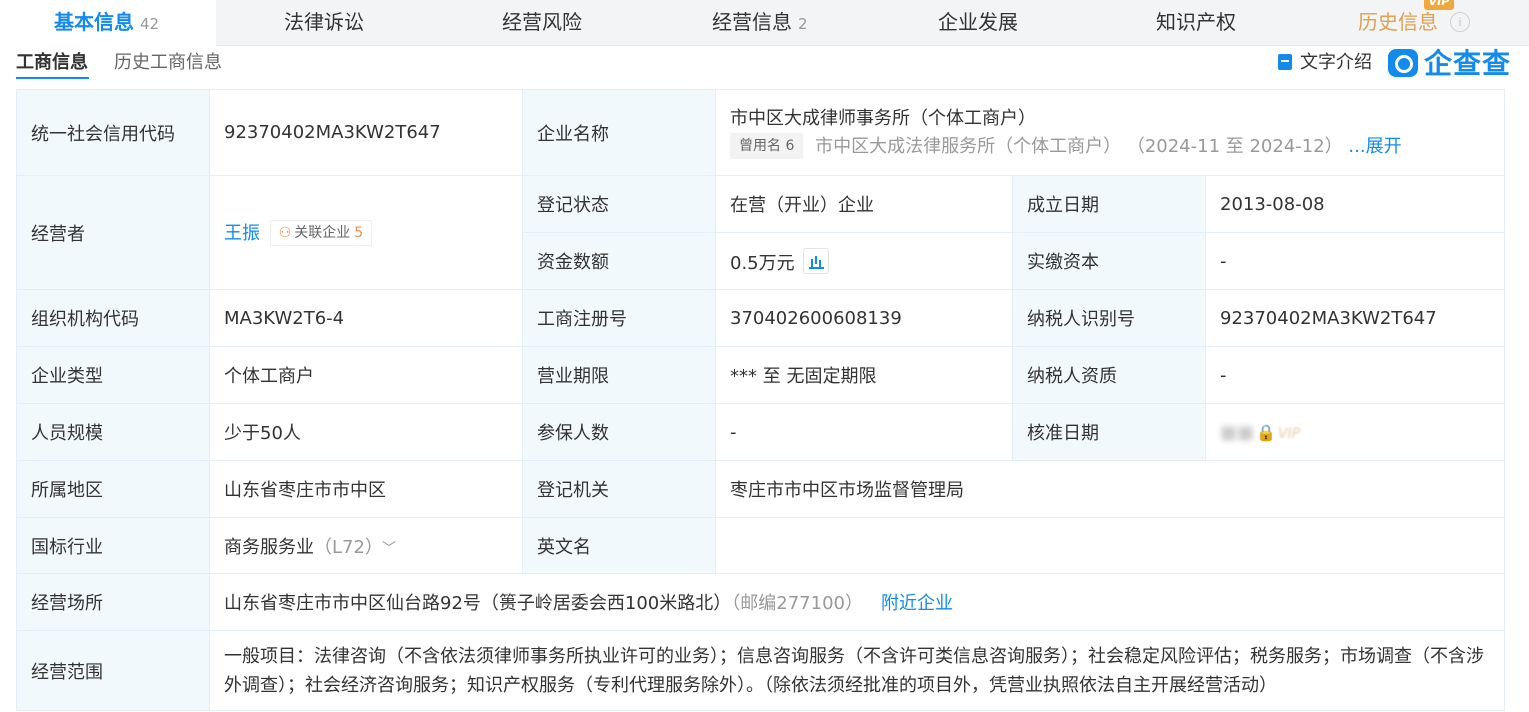  I want to click on company-name-label: 企业名称, so click(619, 132).